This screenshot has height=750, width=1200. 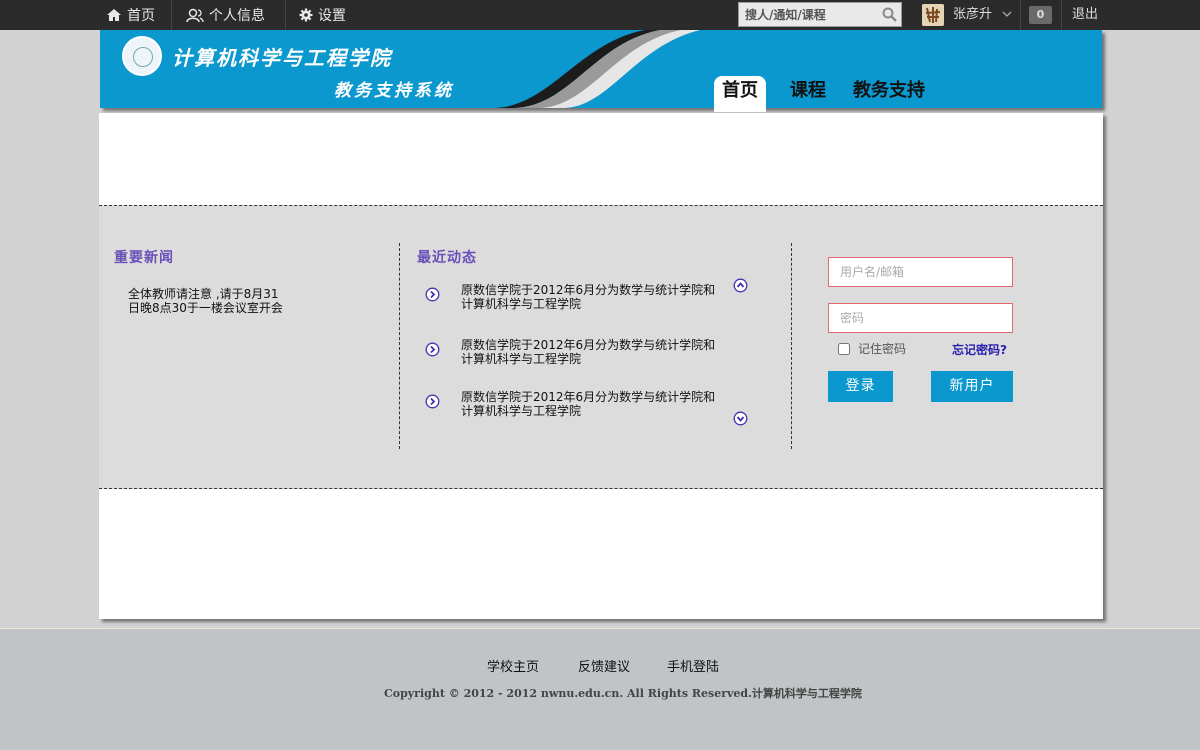 I want to click on nav-settings: 设置, so click(x=322, y=15).